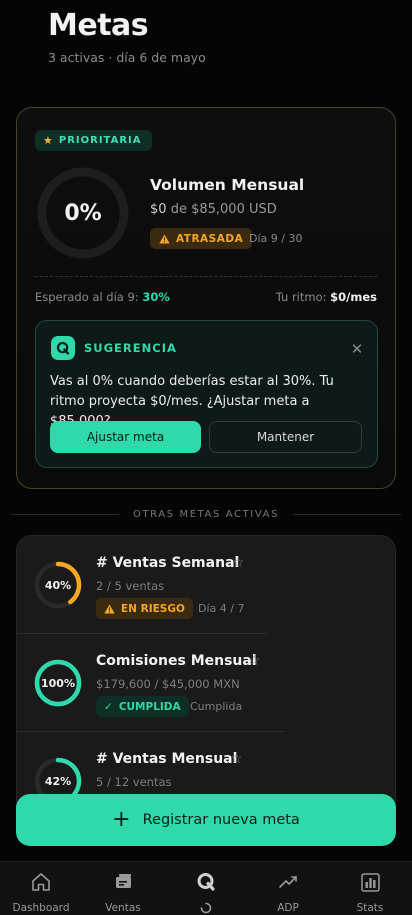  I want to click on goal-name: Comisiones Mensual, so click(176, 661).